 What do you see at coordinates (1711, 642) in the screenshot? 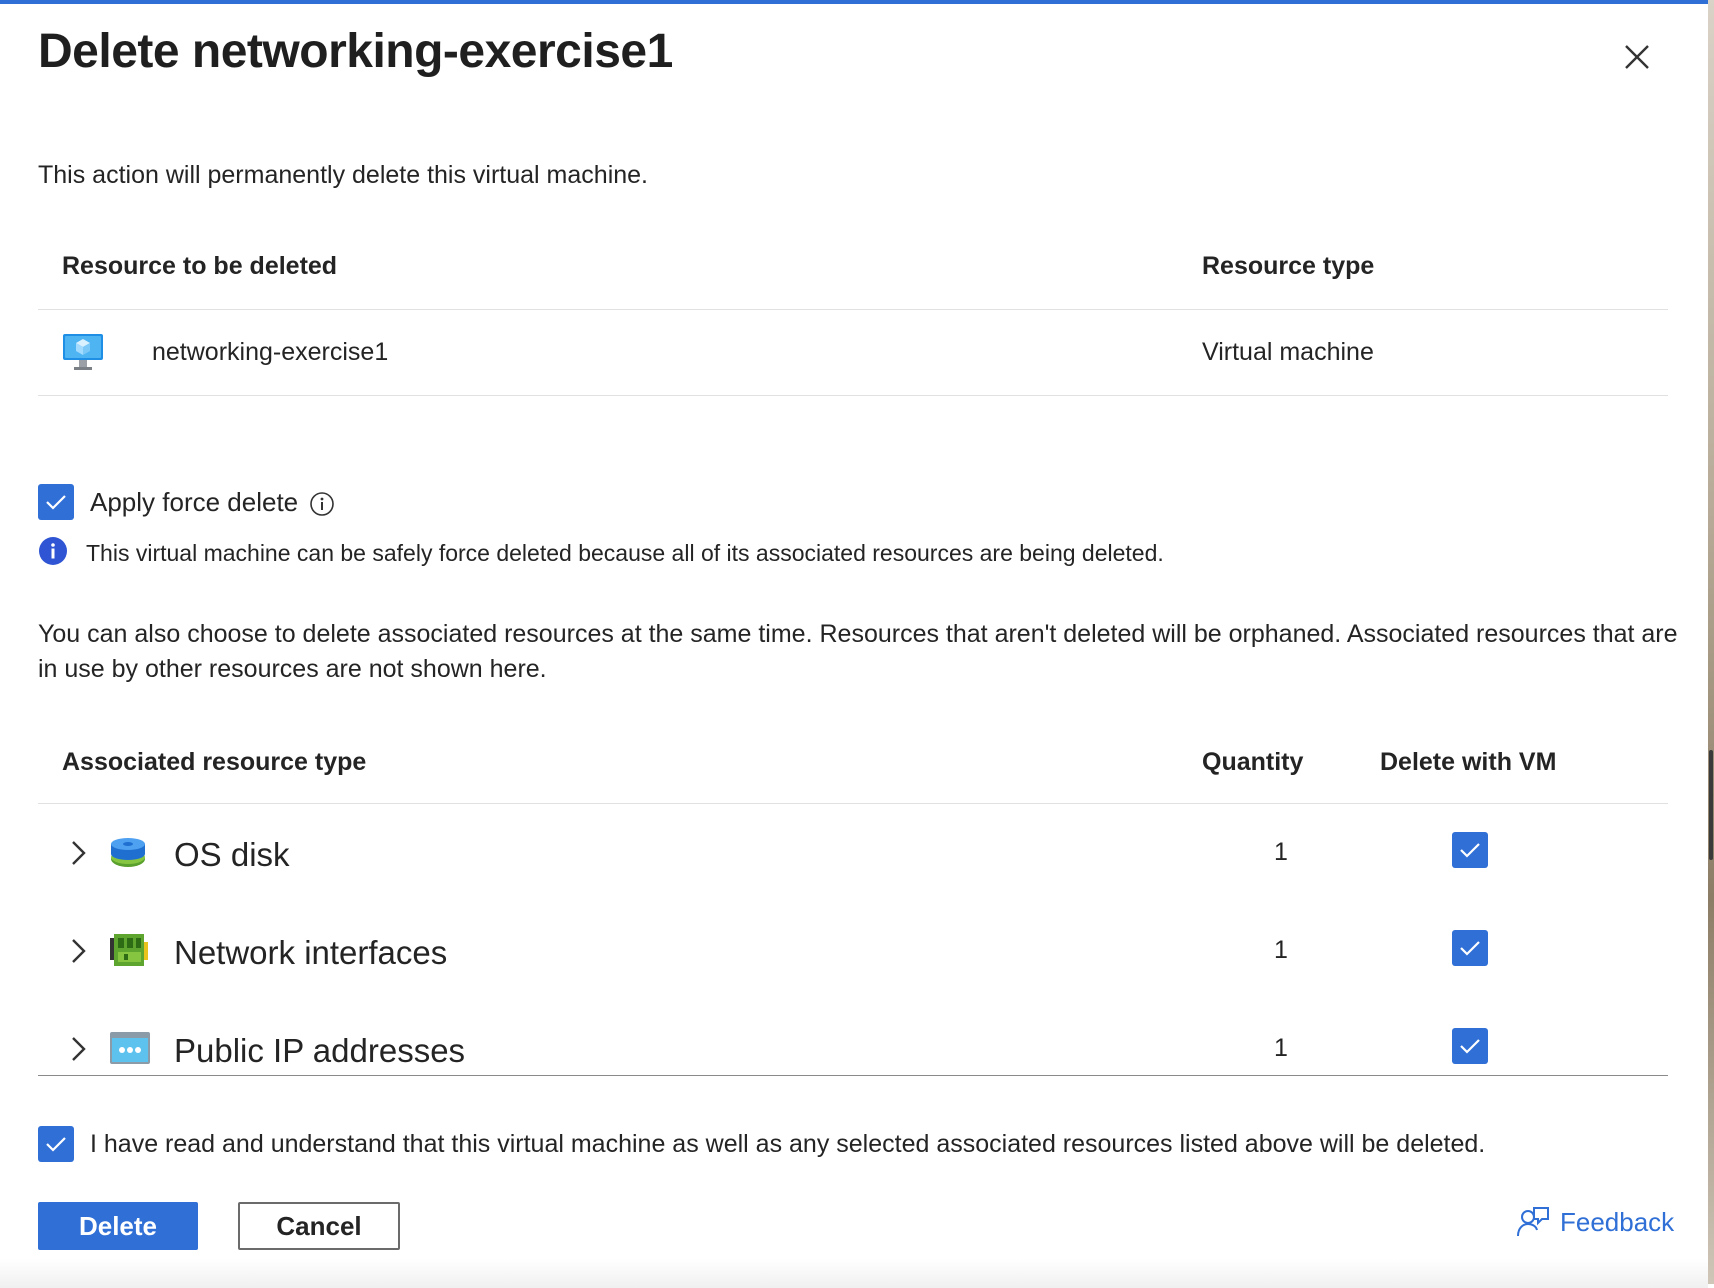
I see `background-desktop` at bounding box center [1711, 642].